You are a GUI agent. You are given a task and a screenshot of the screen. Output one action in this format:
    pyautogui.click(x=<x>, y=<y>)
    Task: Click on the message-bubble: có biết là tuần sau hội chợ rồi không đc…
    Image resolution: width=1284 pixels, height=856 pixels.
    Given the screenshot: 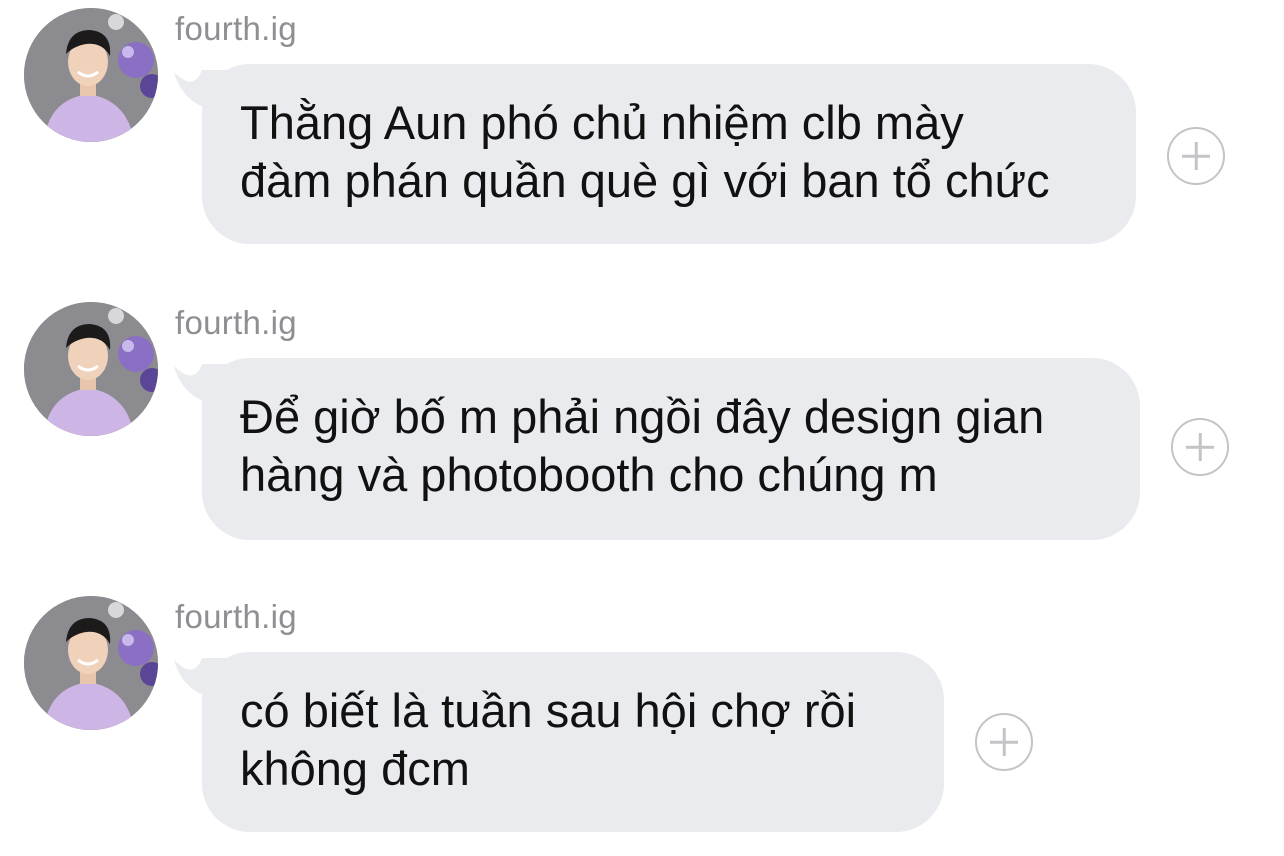 What is the action you would take?
    pyautogui.click(x=573, y=742)
    